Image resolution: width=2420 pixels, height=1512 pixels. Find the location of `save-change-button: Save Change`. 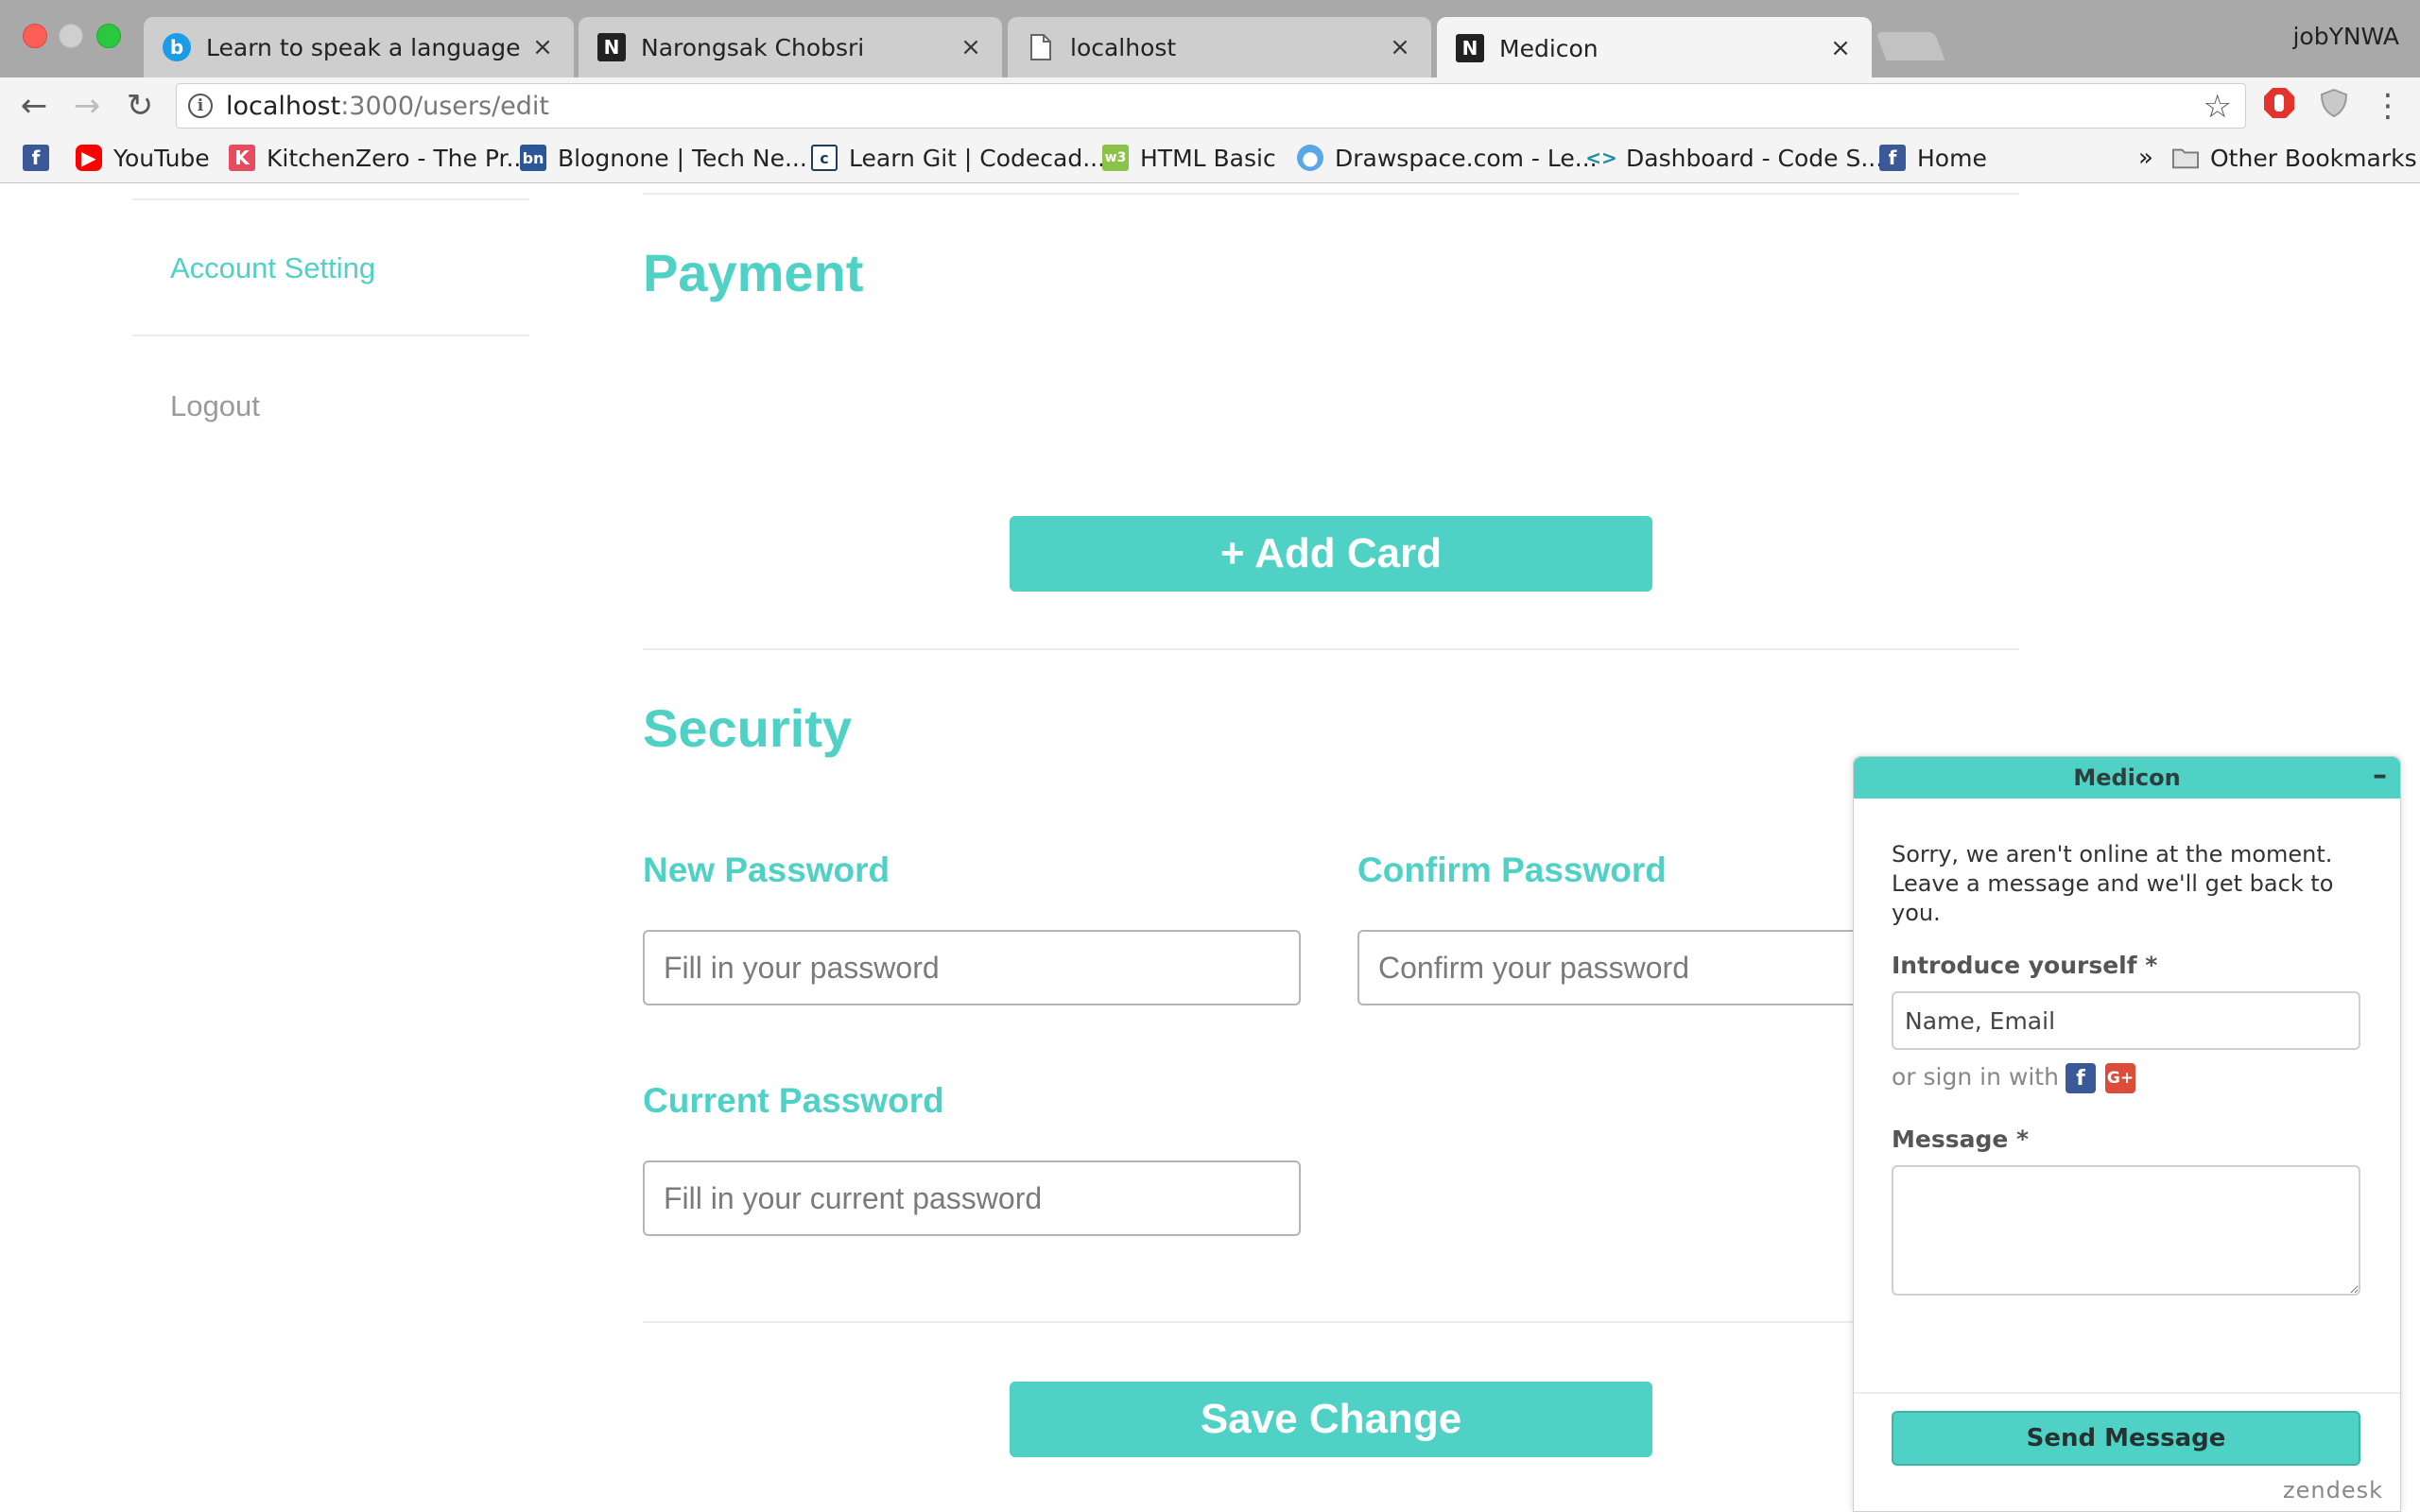

save-change-button: Save Change is located at coordinates (1331, 1419).